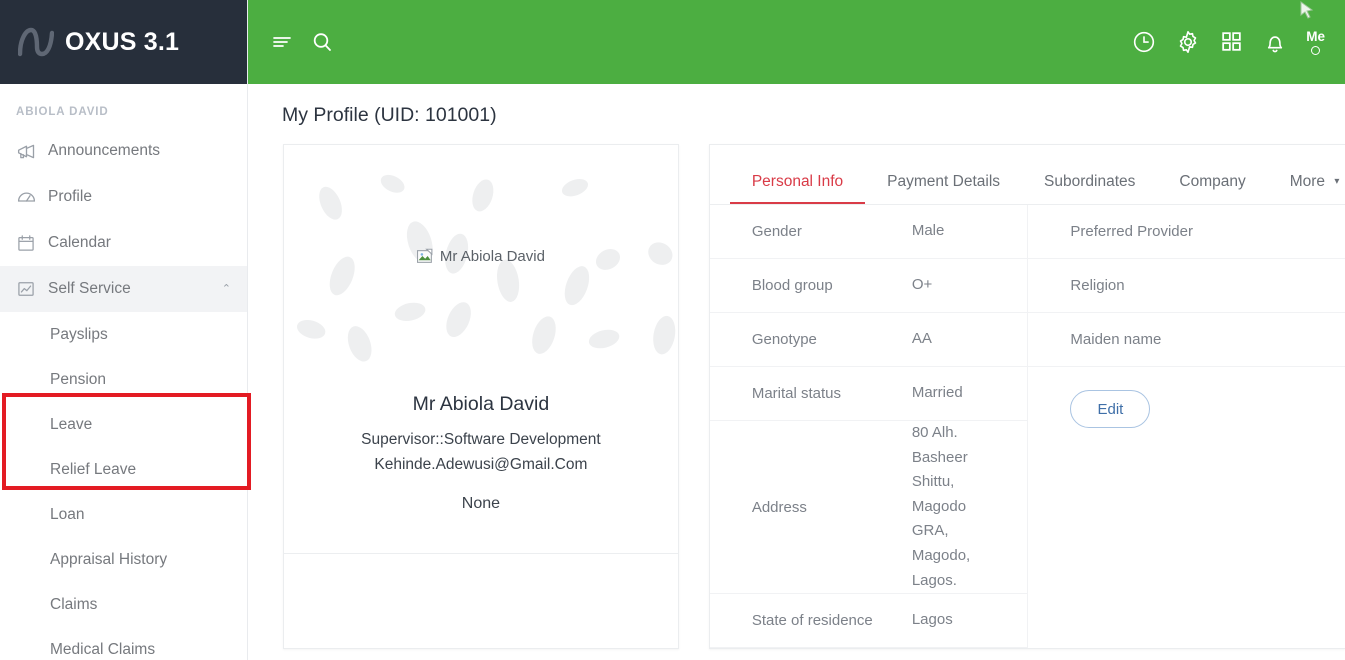 This screenshot has height=660, width=1345. Describe the element at coordinates (89, 288) in the screenshot. I see `sidebar-item-label: Self Service` at that location.